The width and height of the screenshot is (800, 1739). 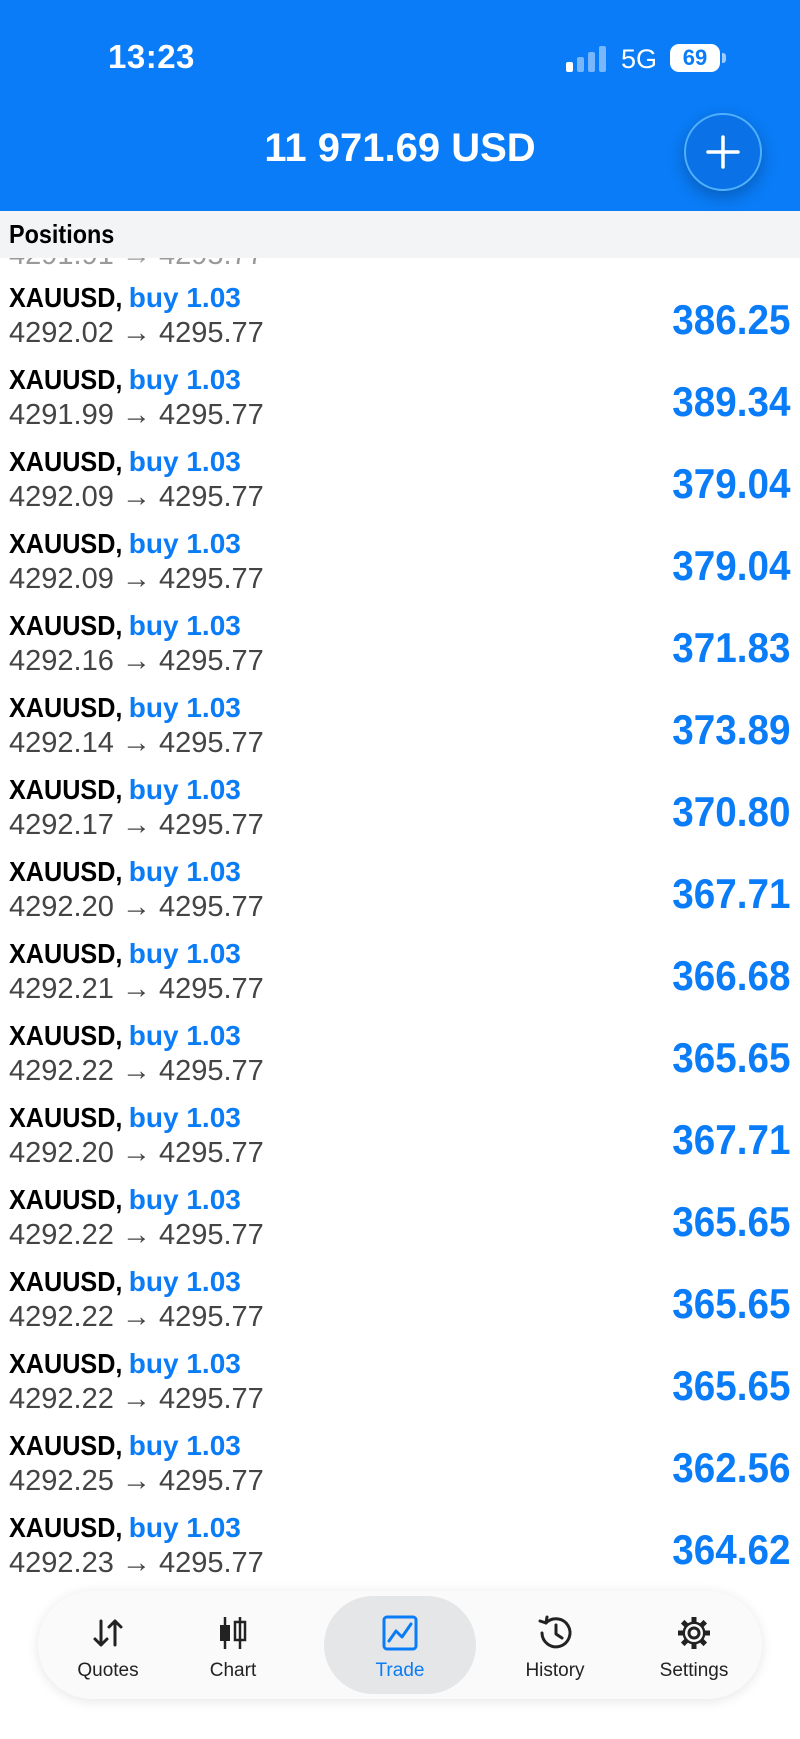 What do you see at coordinates (400, 1670) in the screenshot?
I see `tab-label: Trade` at bounding box center [400, 1670].